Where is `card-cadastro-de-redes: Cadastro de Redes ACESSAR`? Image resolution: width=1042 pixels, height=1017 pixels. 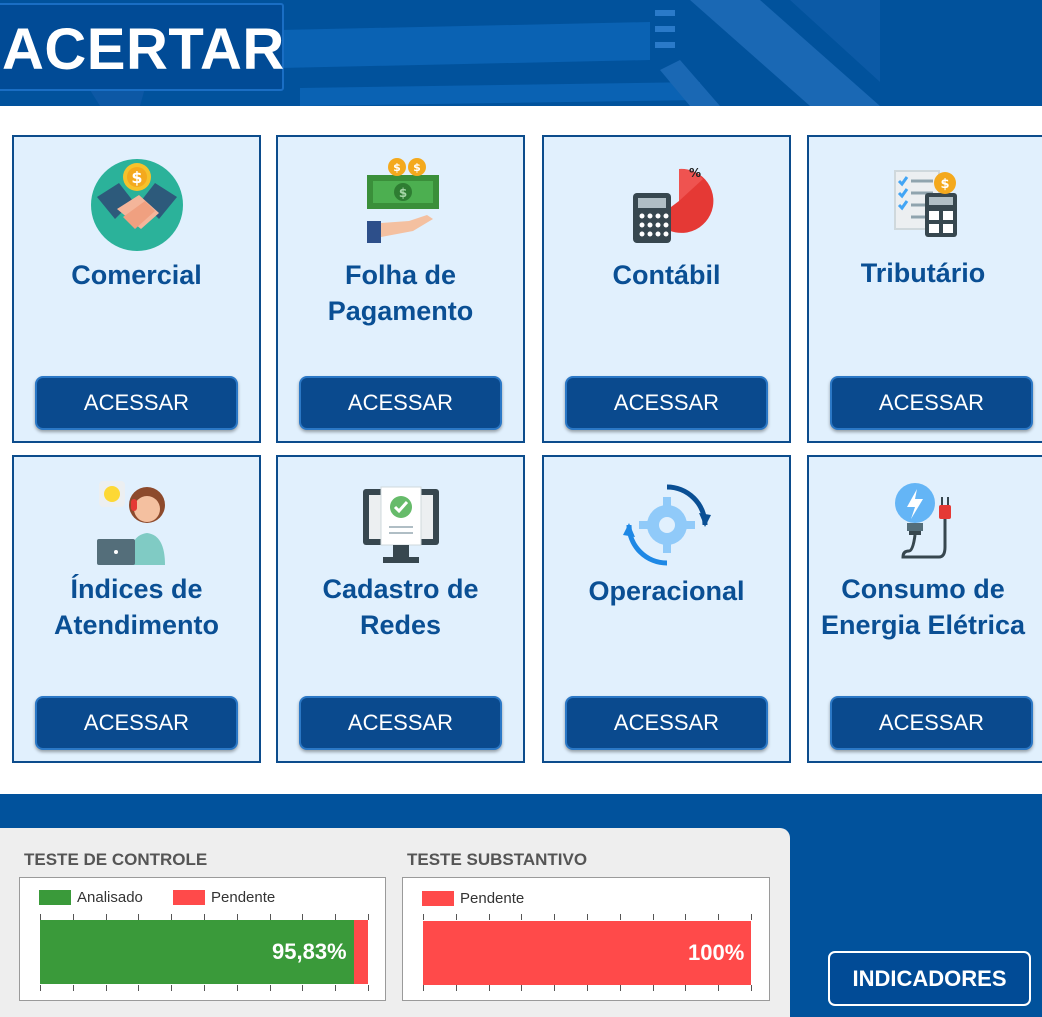 card-cadastro-de-redes: Cadastro de Redes ACESSAR is located at coordinates (400, 609).